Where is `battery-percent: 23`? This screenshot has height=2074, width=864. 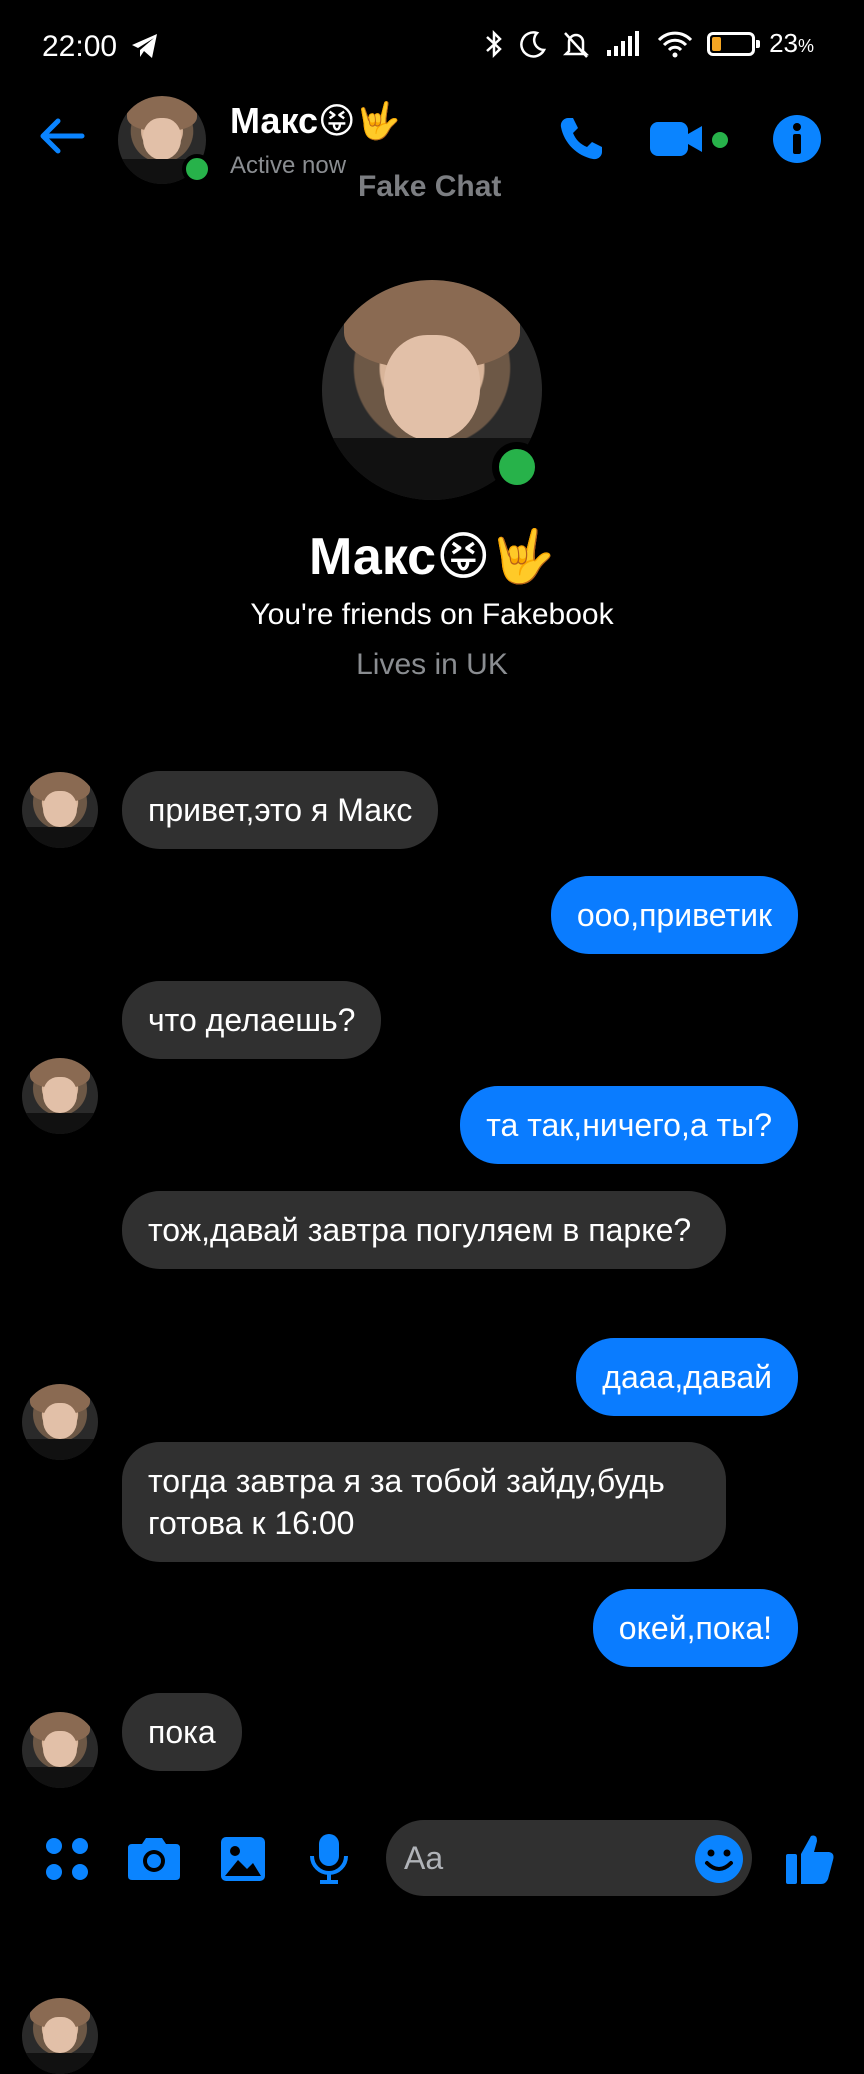 battery-percent: 23 is located at coordinates (783, 43).